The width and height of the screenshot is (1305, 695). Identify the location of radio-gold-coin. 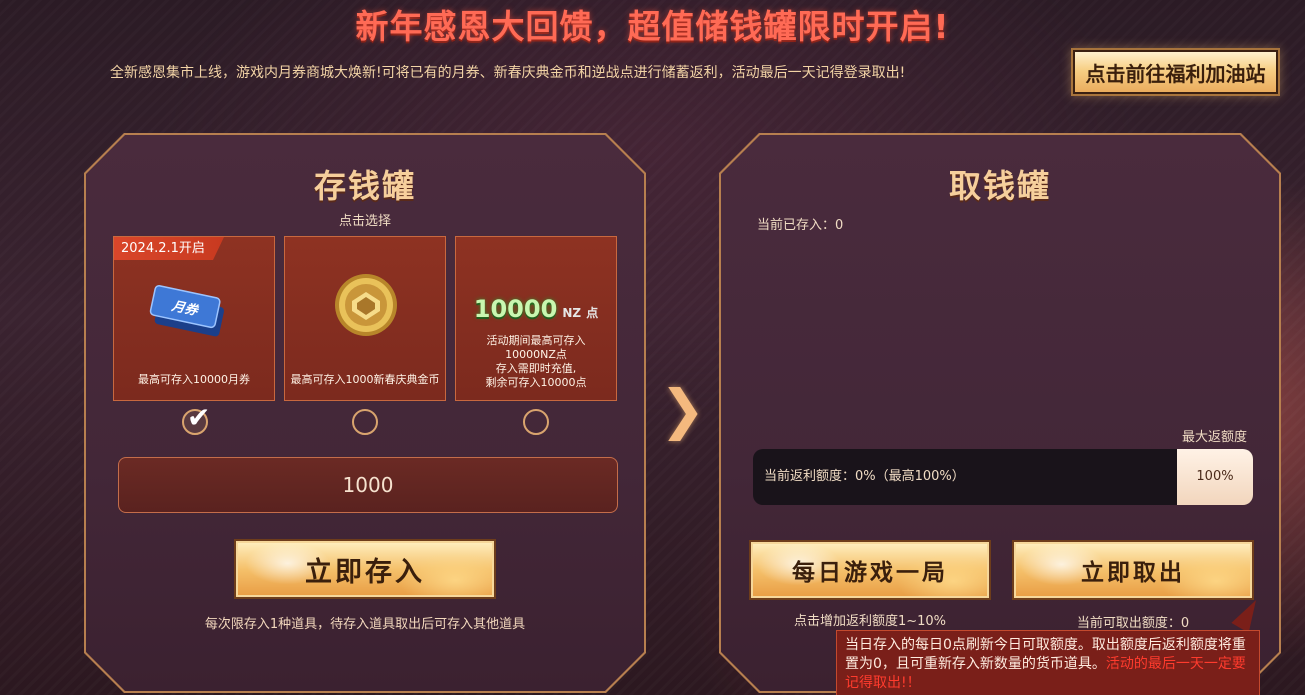
(365, 422).